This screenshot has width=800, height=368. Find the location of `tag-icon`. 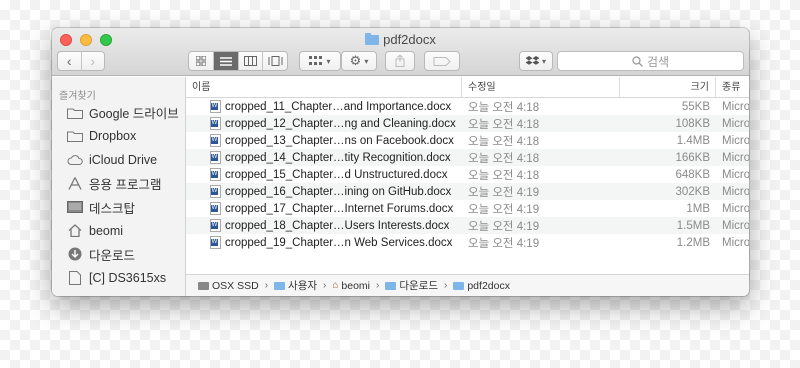

tag-icon is located at coordinates (442, 61).